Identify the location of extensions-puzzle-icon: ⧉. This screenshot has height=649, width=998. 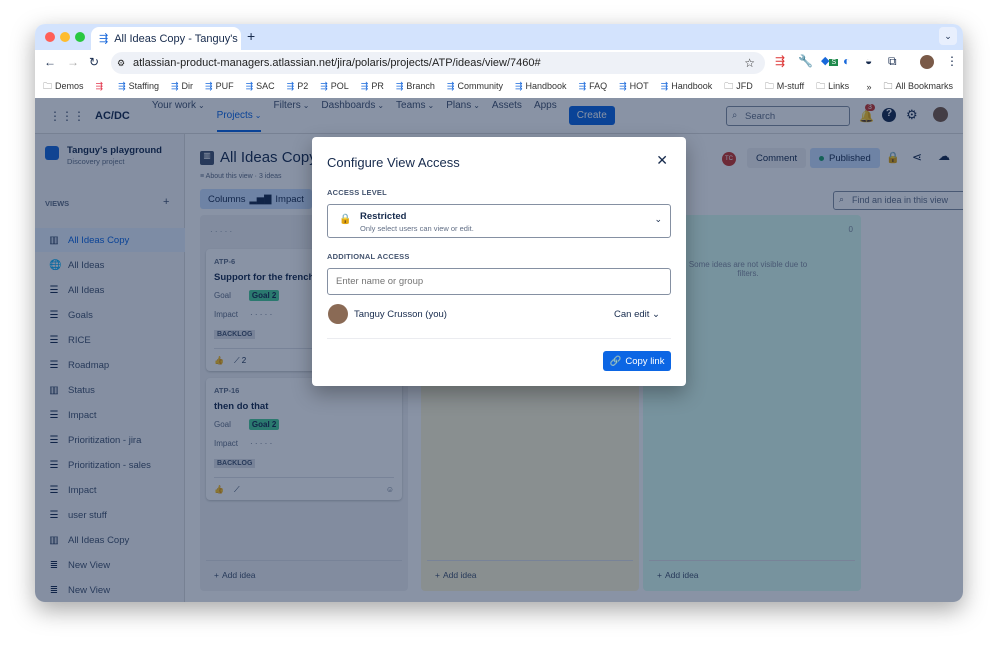
(892, 61).